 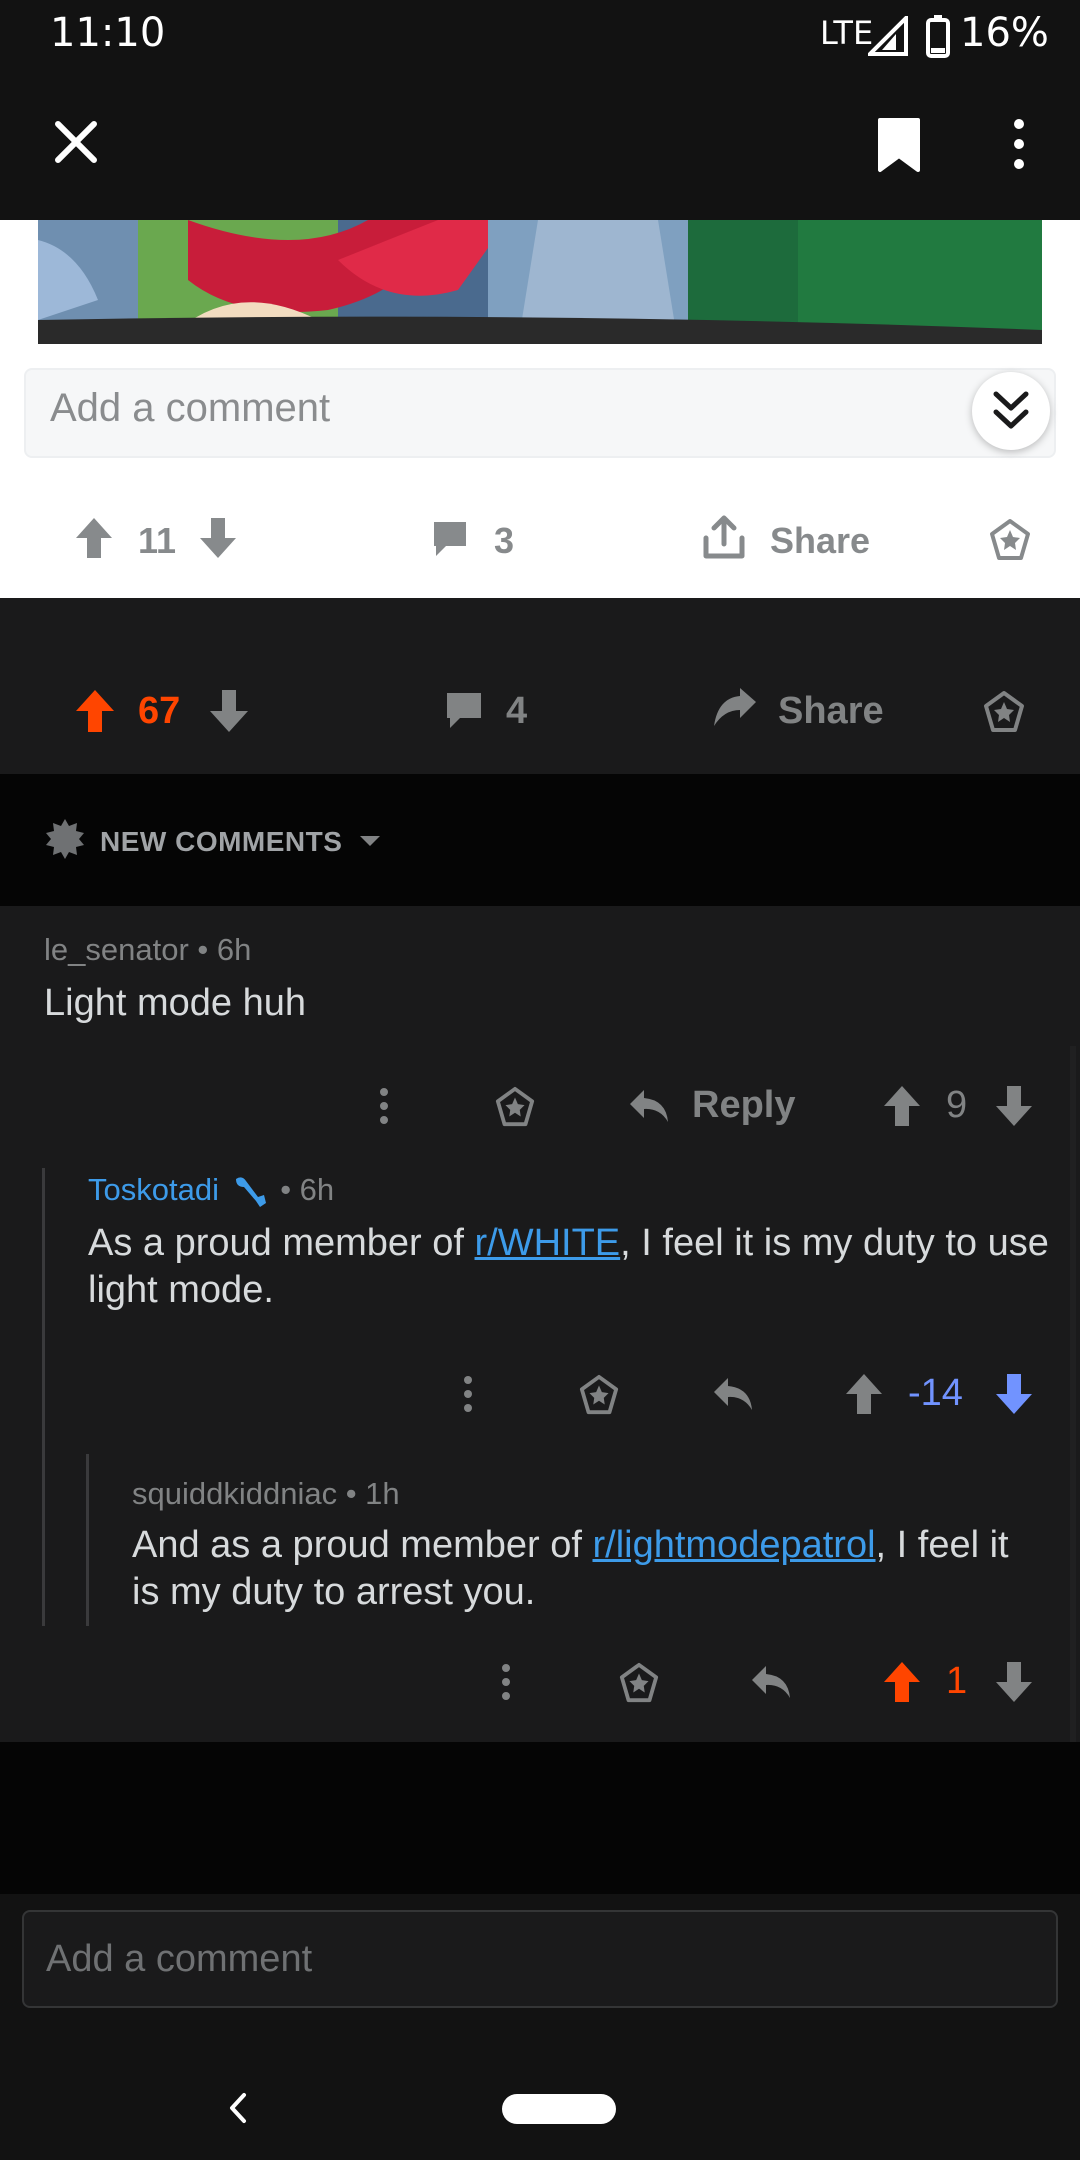 I want to click on body-text-prefix: And as a proud member of, so click(x=362, y=1545).